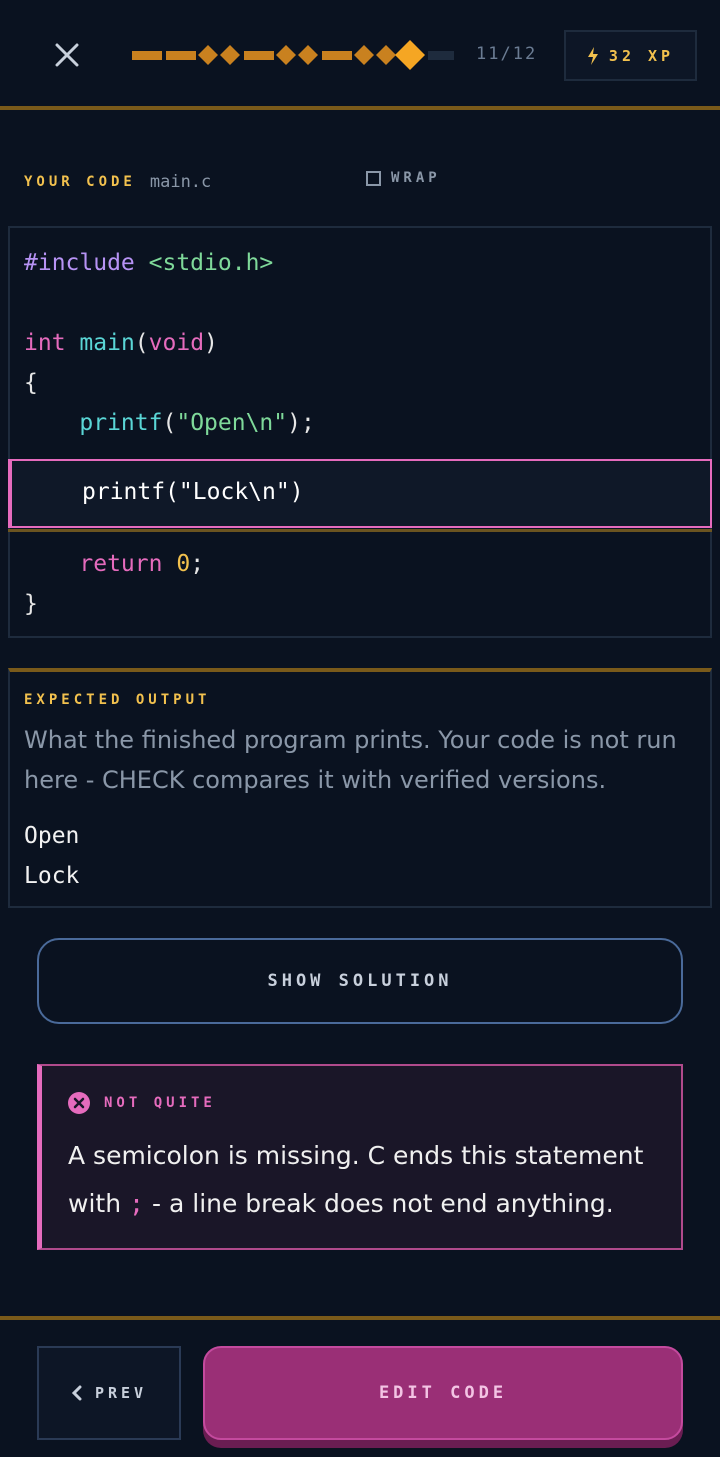 The image size is (720, 1457). What do you see at coordinates (410, 55) in the screenshot?
I see `progress-current-diamond` at bounding box center [410, 55].